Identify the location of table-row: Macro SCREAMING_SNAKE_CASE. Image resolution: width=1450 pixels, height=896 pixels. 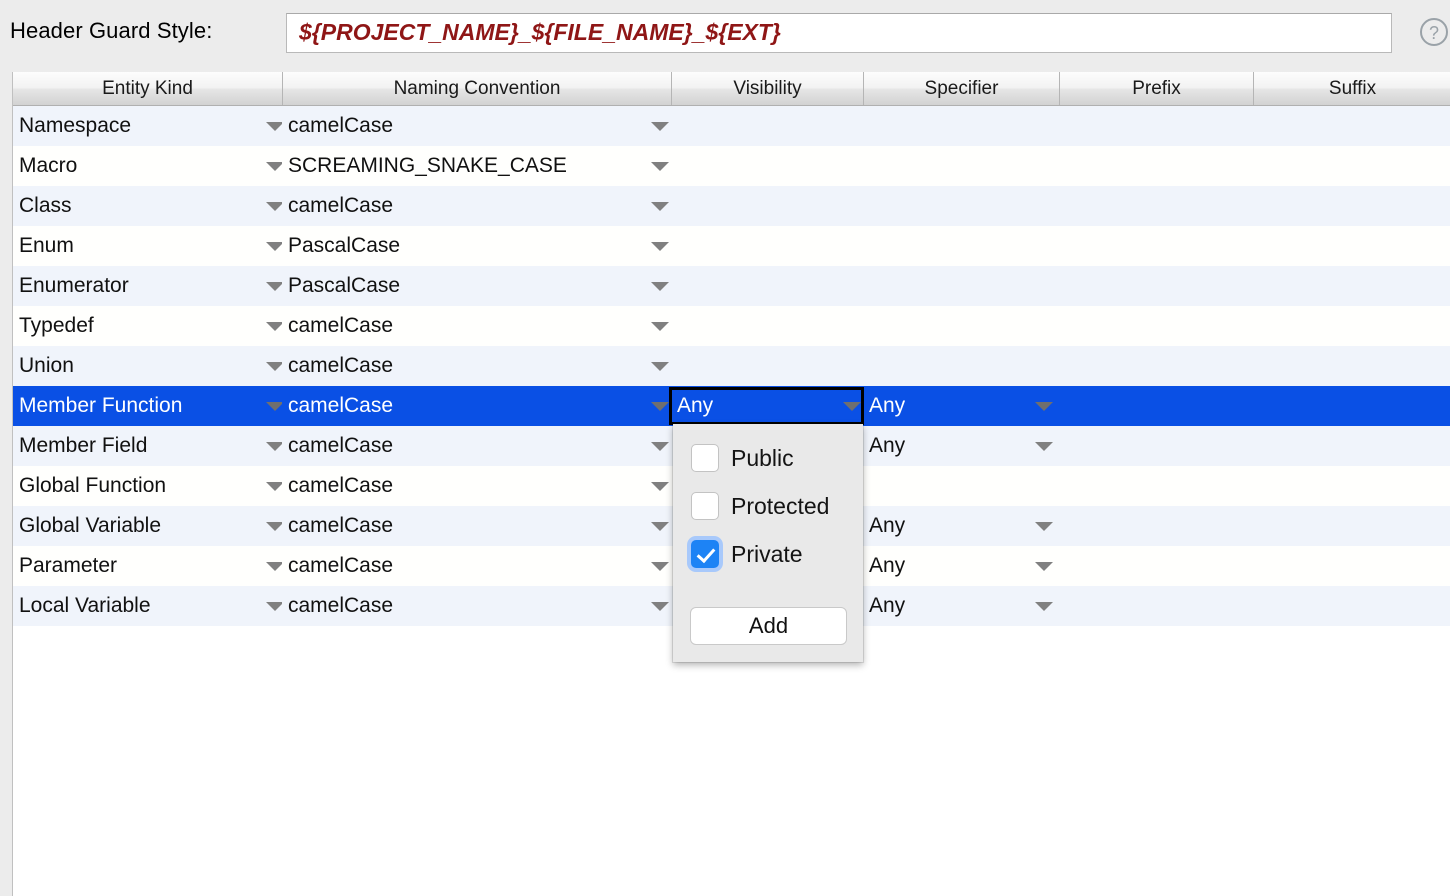
(731, 166).